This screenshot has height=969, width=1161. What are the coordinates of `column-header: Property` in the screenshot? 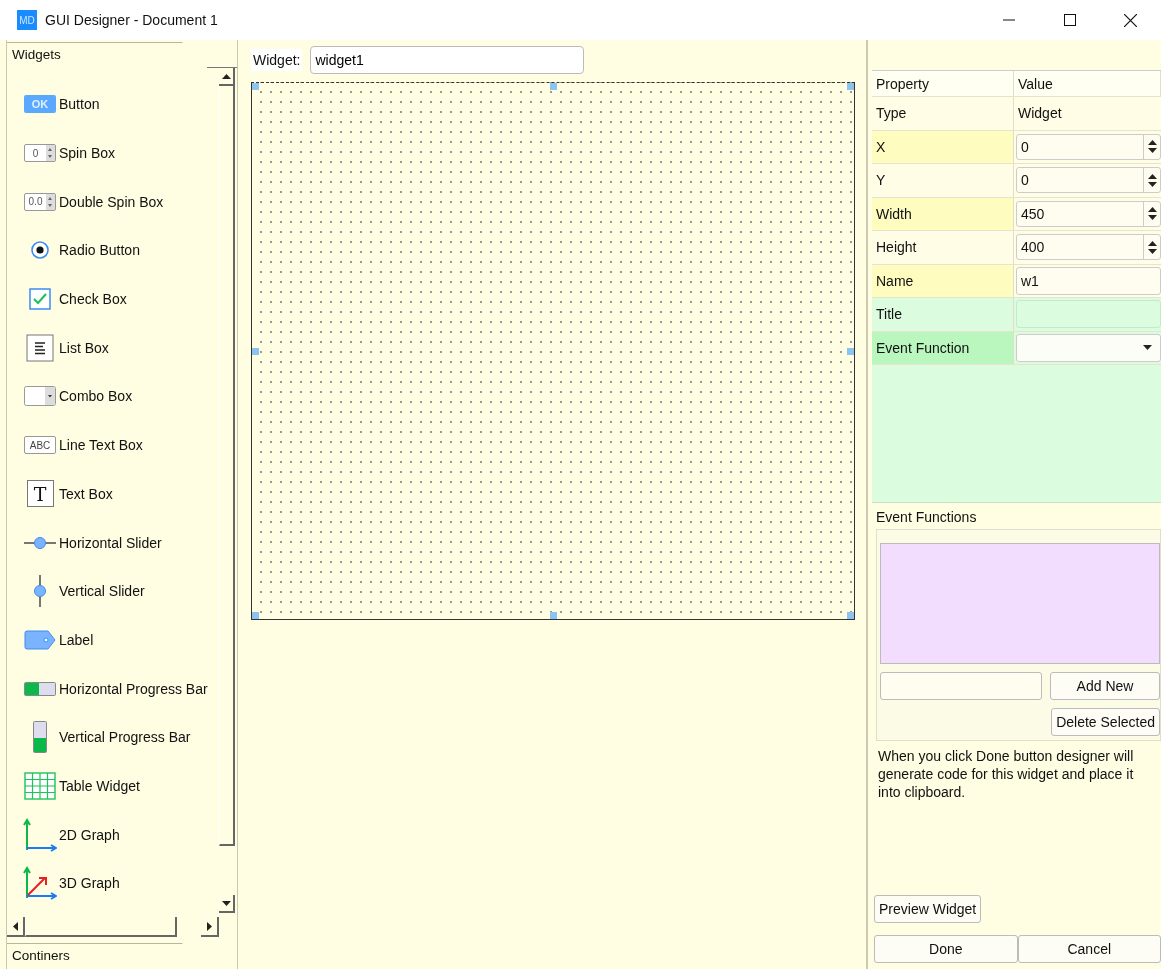 It's located at (943, 83).